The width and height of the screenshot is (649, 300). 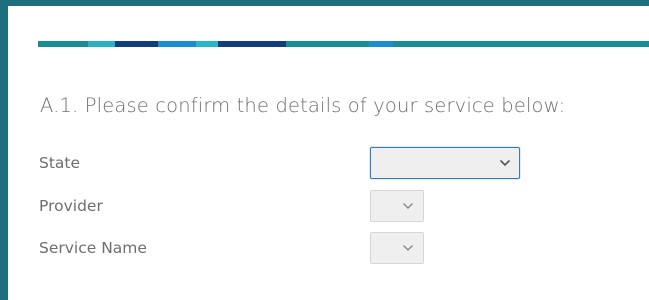 What do you see at coordinates (445, 163) in the screenshot?
I see `state-select` at bounding box center [445, 163].